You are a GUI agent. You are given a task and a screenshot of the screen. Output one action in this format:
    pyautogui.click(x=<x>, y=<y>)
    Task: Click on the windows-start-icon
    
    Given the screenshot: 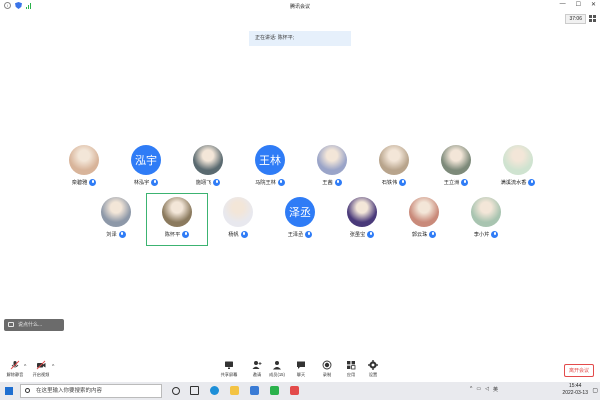 What is the action you would take?
    pyautogui.click(x=9, y=391)
    